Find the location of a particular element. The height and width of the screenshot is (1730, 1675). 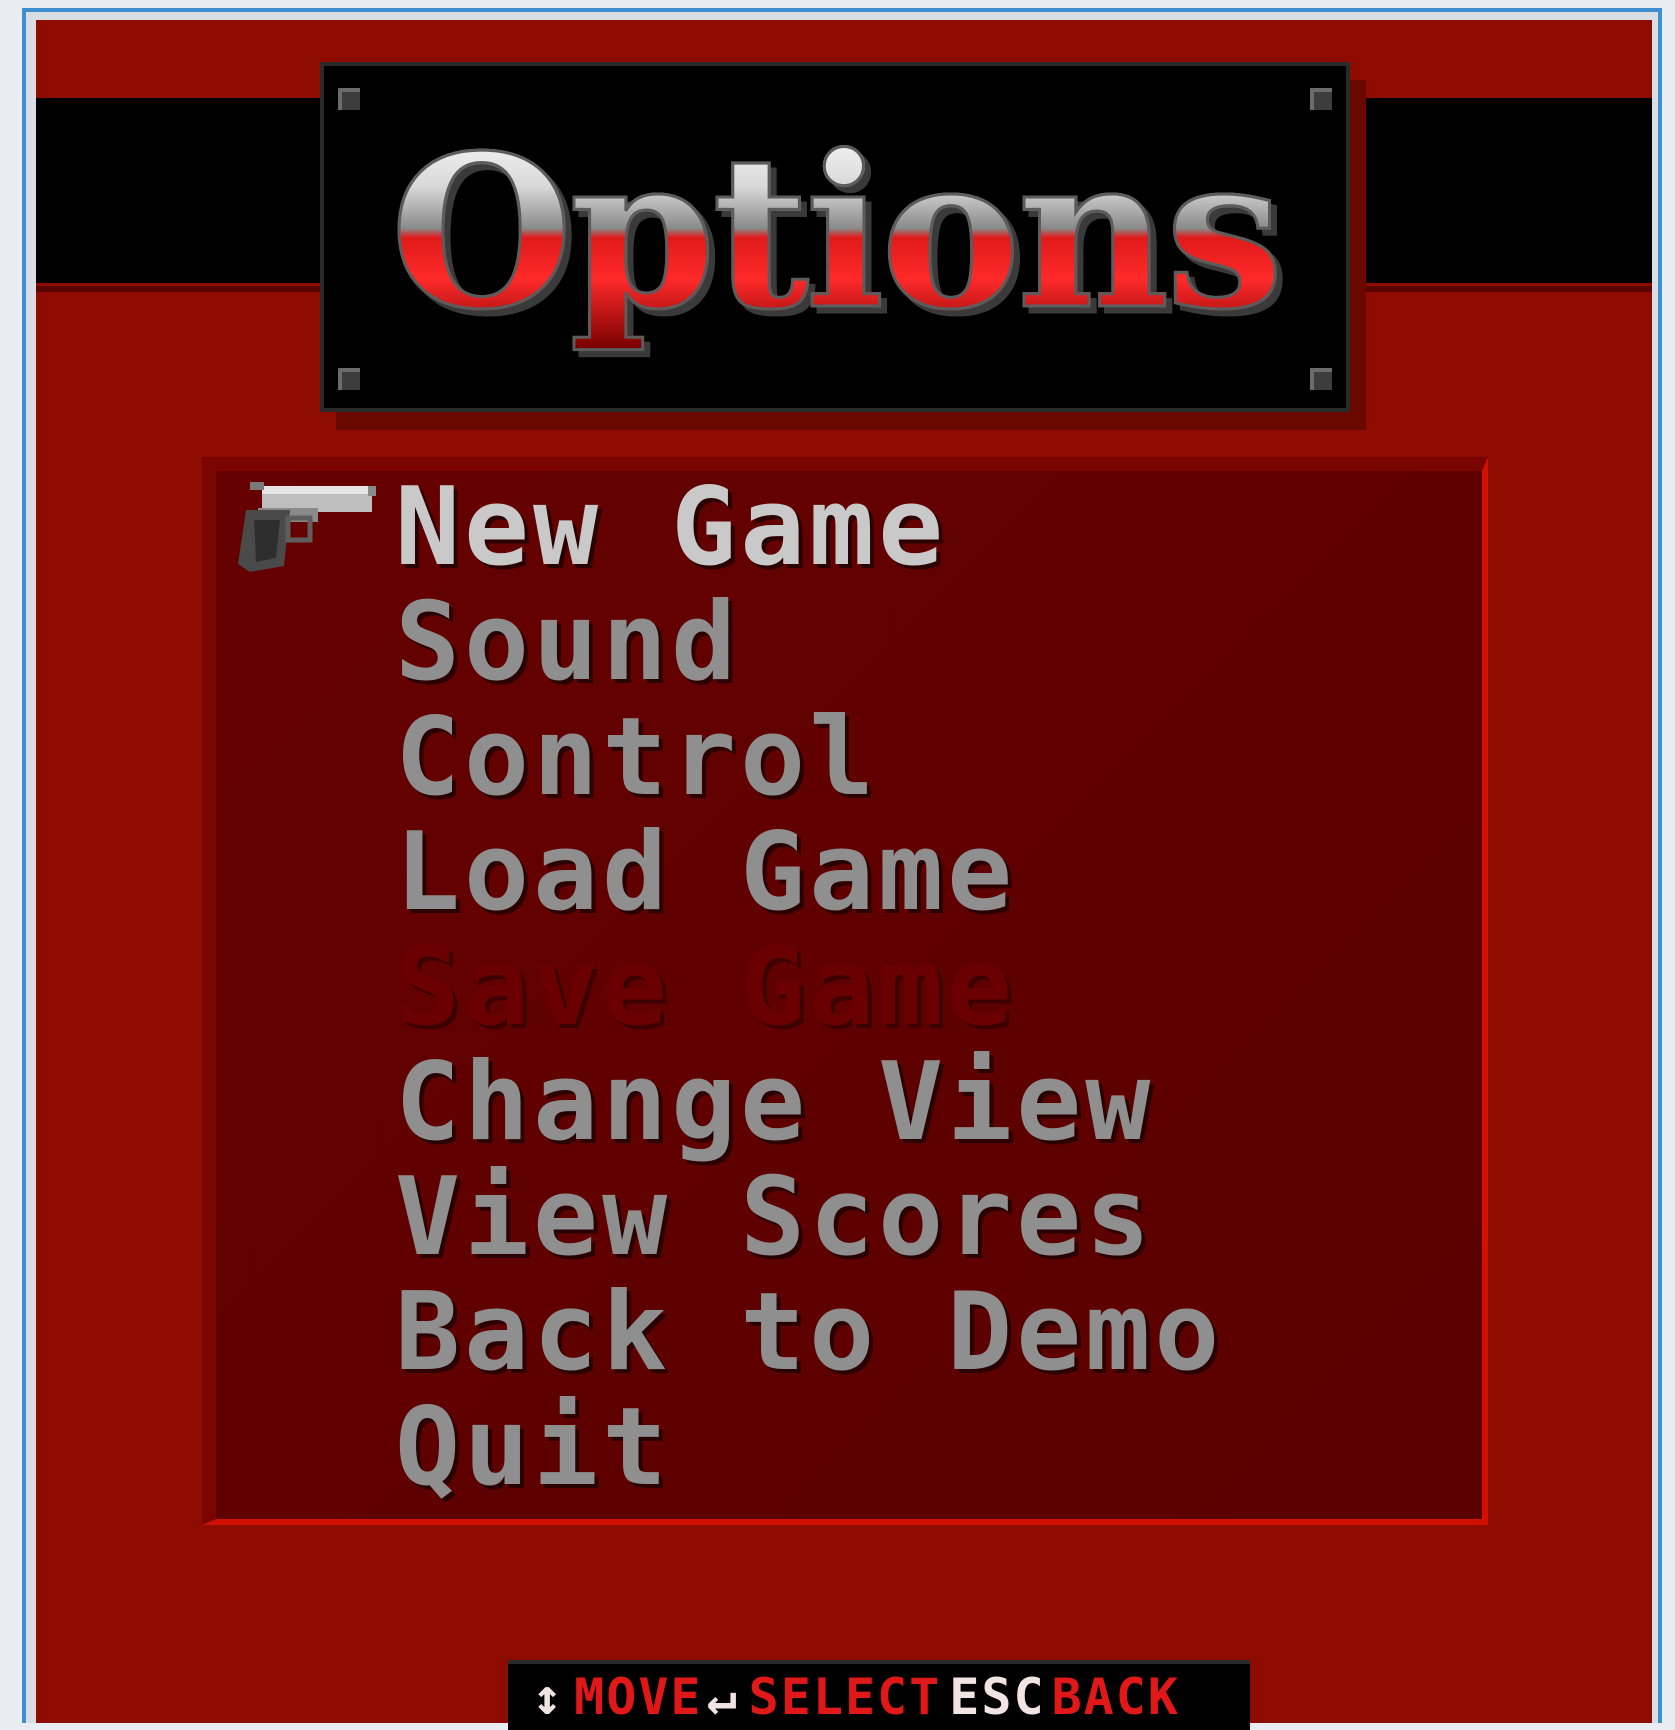

menu-item-save-game: Save Game is located at coordinates (706, 987).